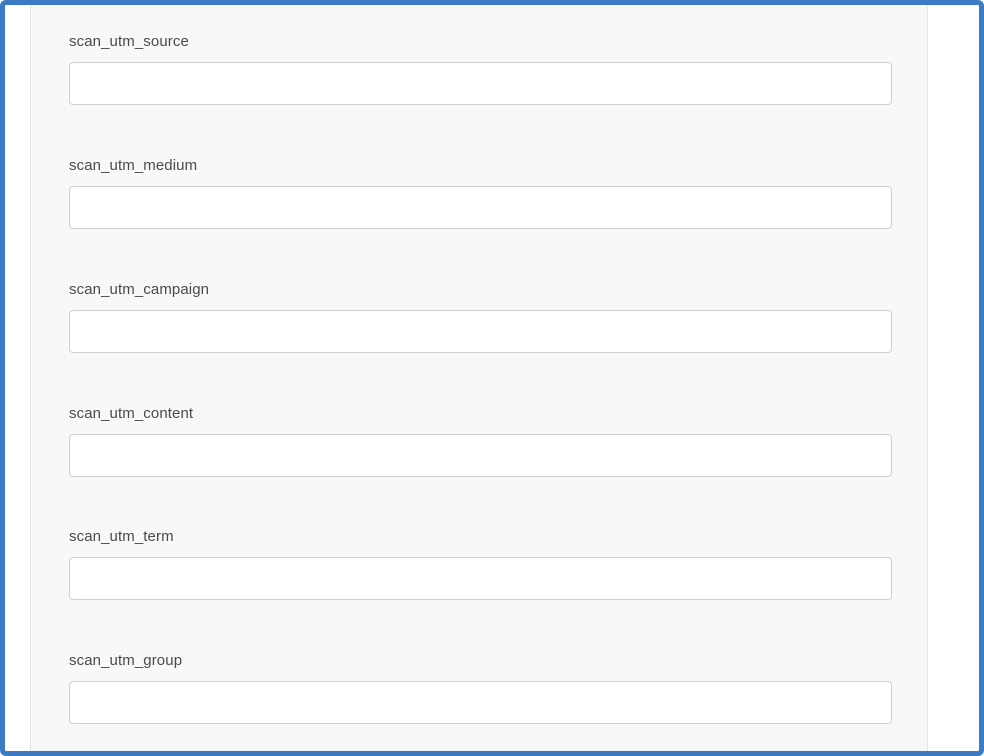 This screenshot has height=756, width=984. What do you see at coordinates (480, 578) in the screenshot?
I see `scan-utm-term-input` at bounding box center [480, 578].